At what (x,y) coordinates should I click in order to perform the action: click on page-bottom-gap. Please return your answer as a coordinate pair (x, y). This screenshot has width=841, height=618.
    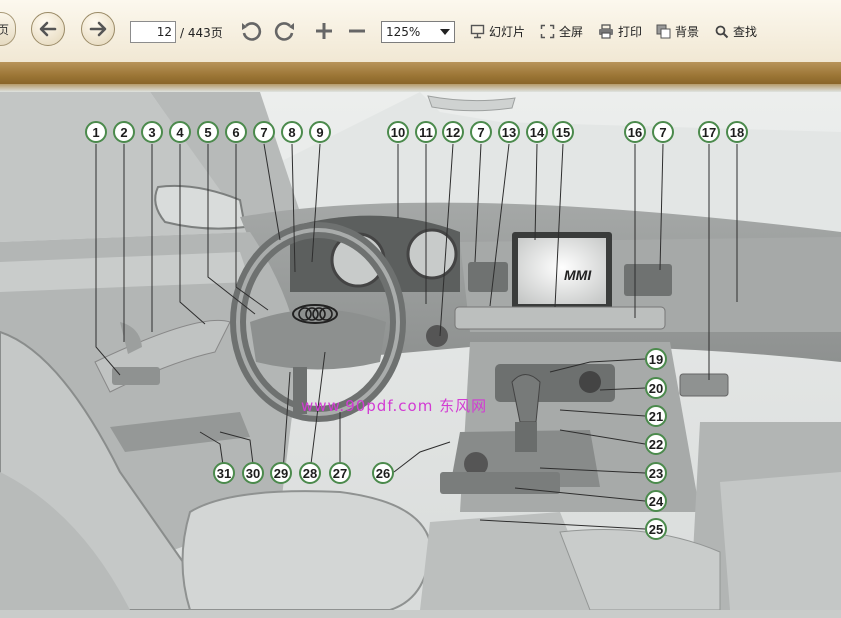
    Looking at the image, I should click on (420, 614).